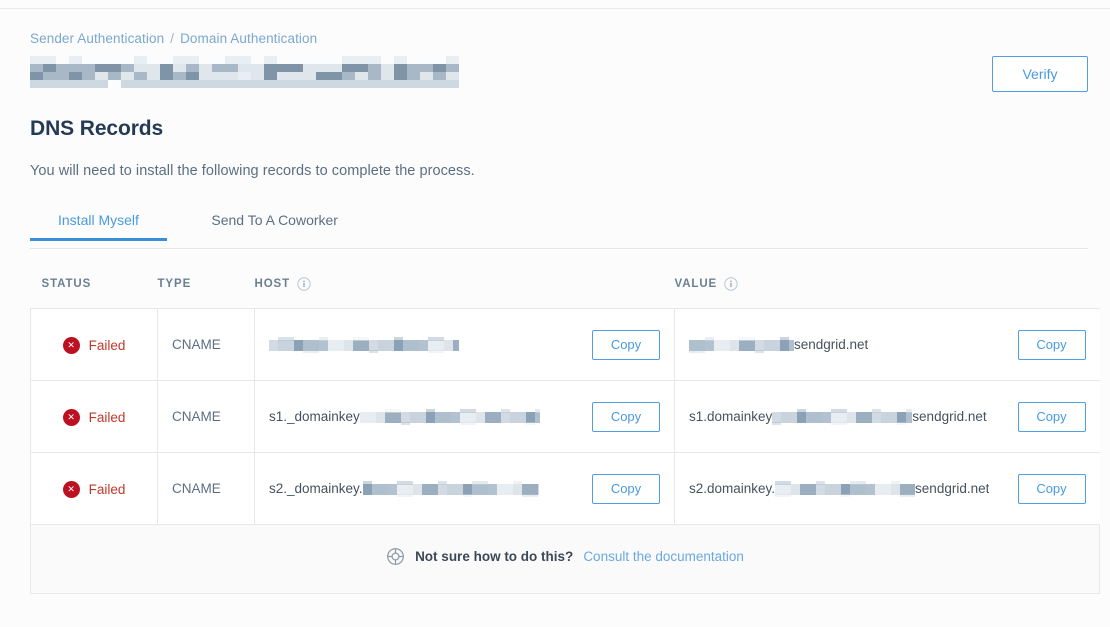 The image size is (1110, 627). I want to click on tab-bar: Install Myself Send To A Coworker, so click(559, 230).